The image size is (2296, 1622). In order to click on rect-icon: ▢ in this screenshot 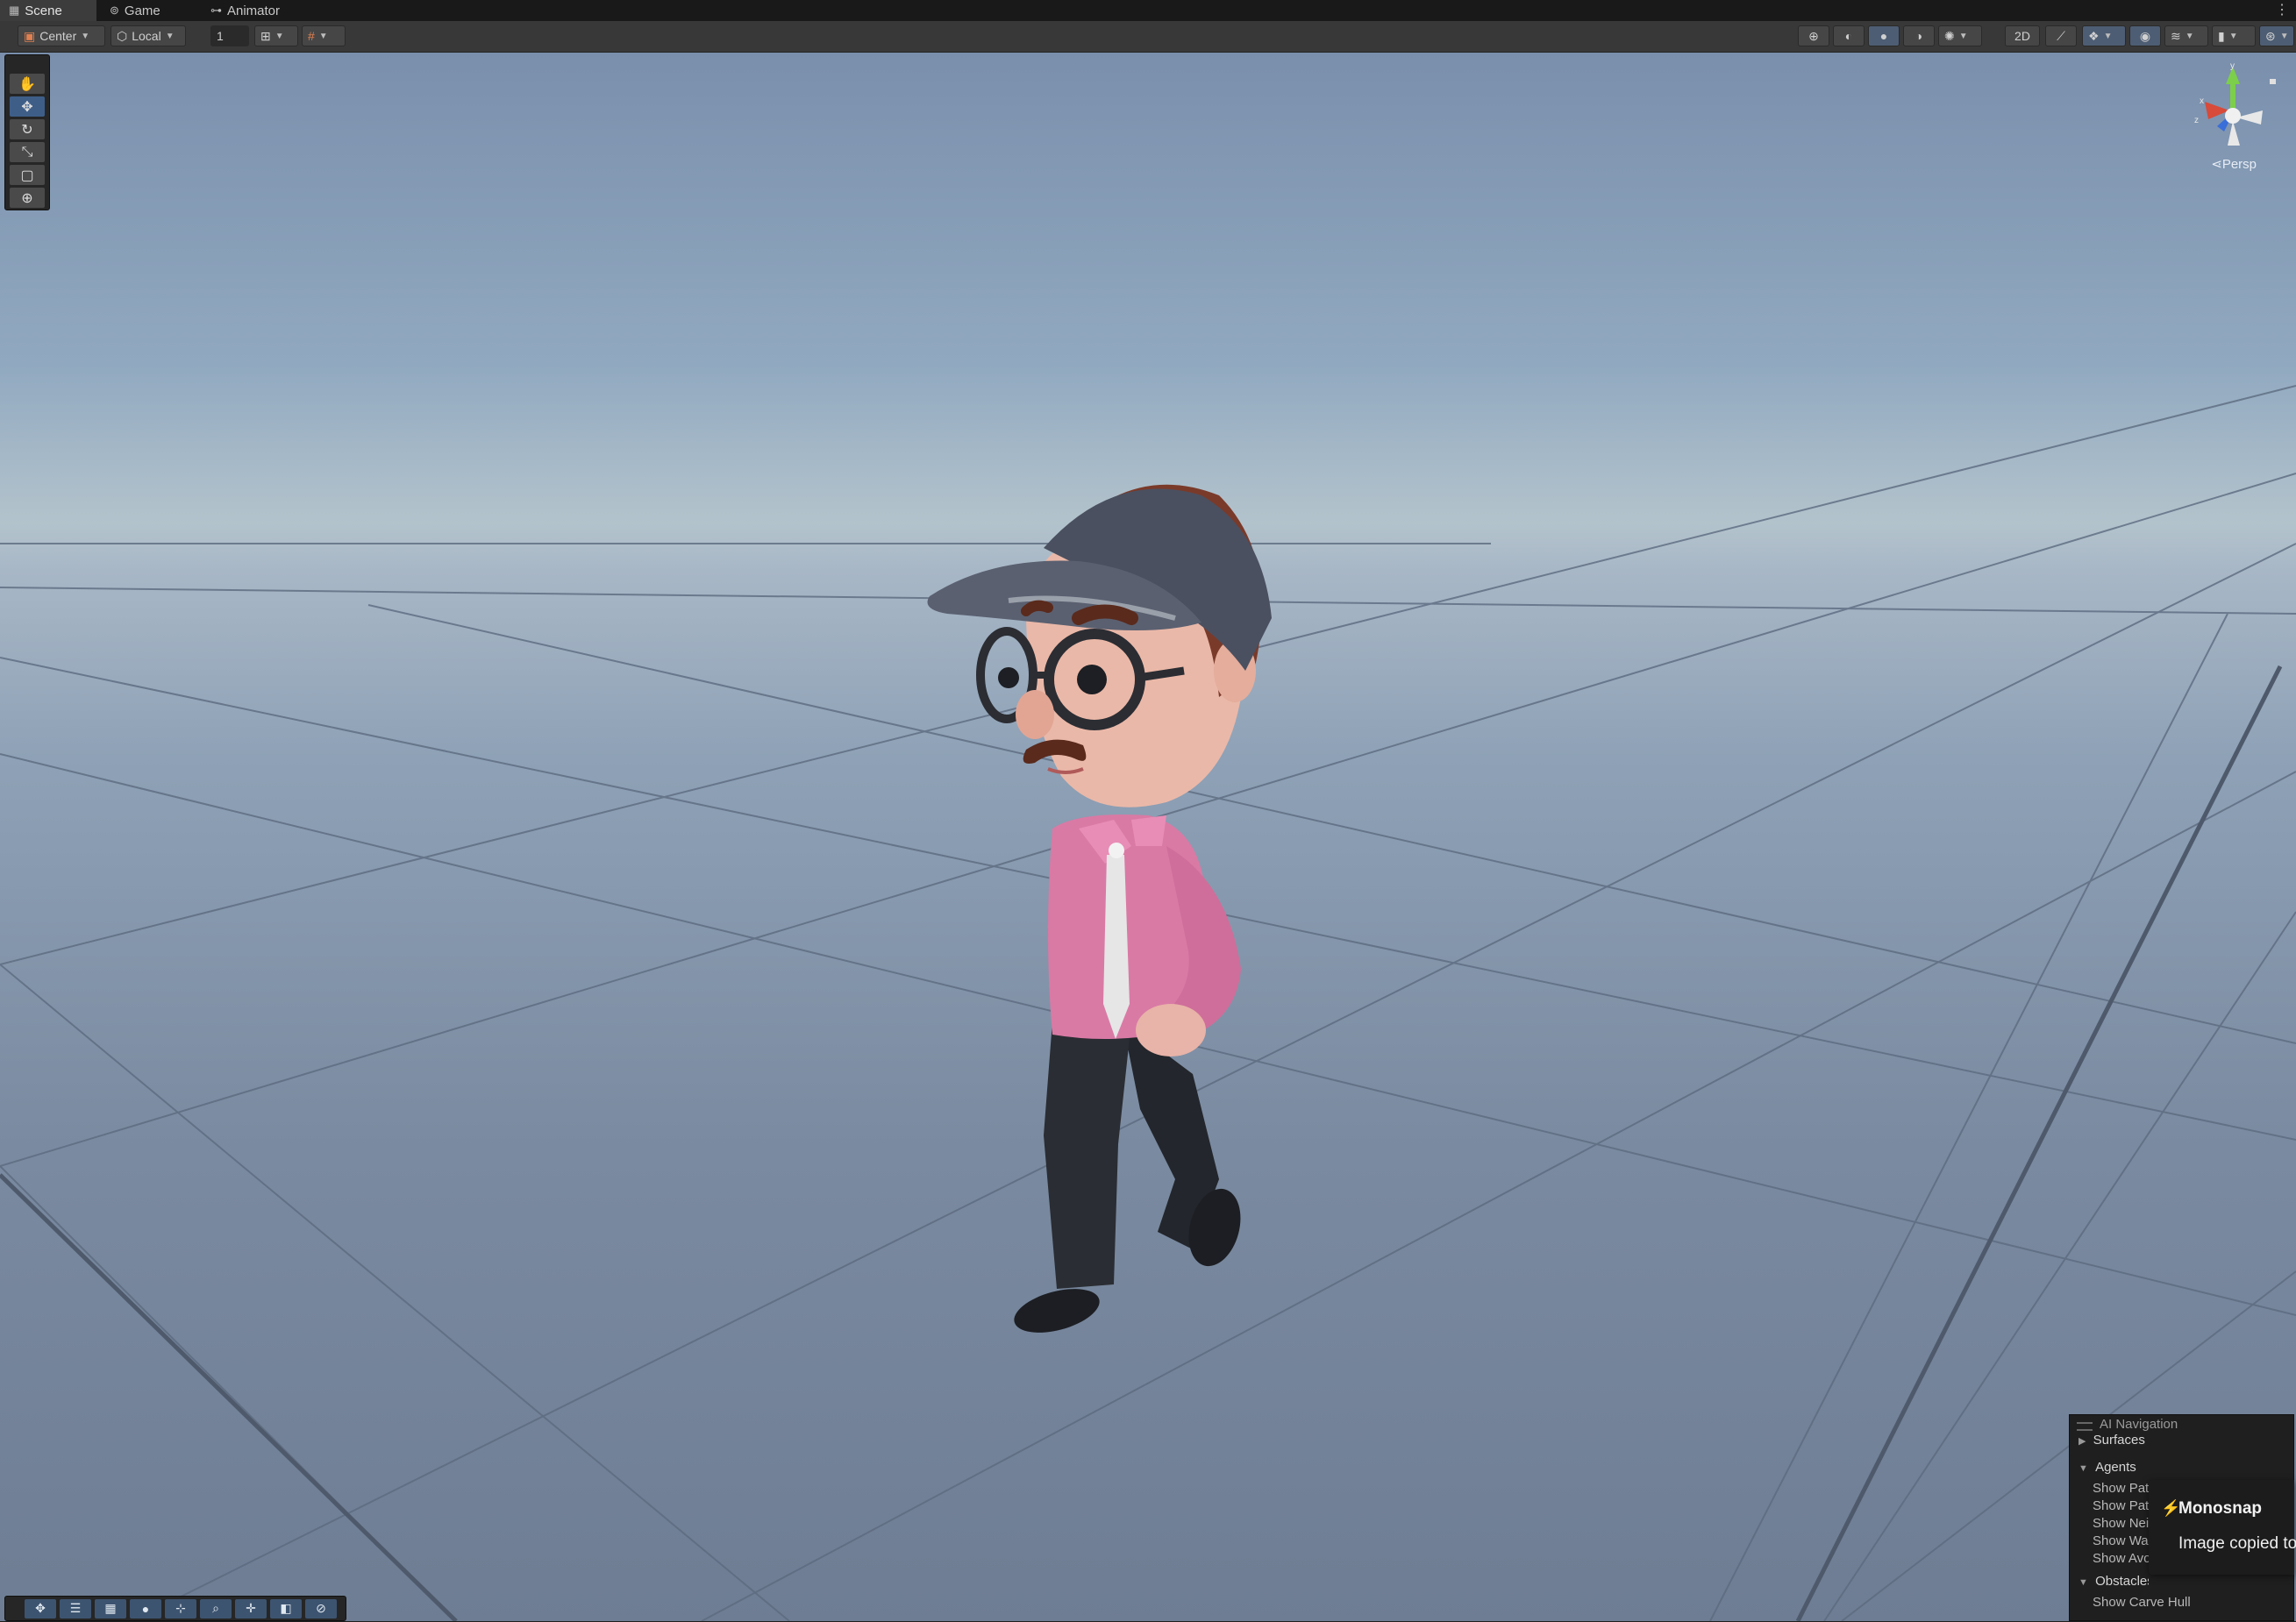, I will do `click(27, 175)`.